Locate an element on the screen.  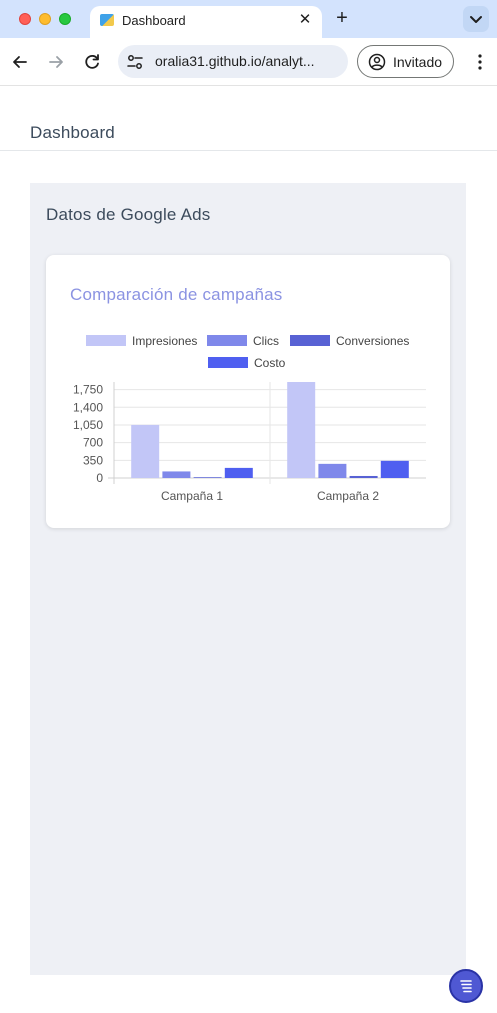
y-tick-label: 1,050 is located at coordinates (88, 425).